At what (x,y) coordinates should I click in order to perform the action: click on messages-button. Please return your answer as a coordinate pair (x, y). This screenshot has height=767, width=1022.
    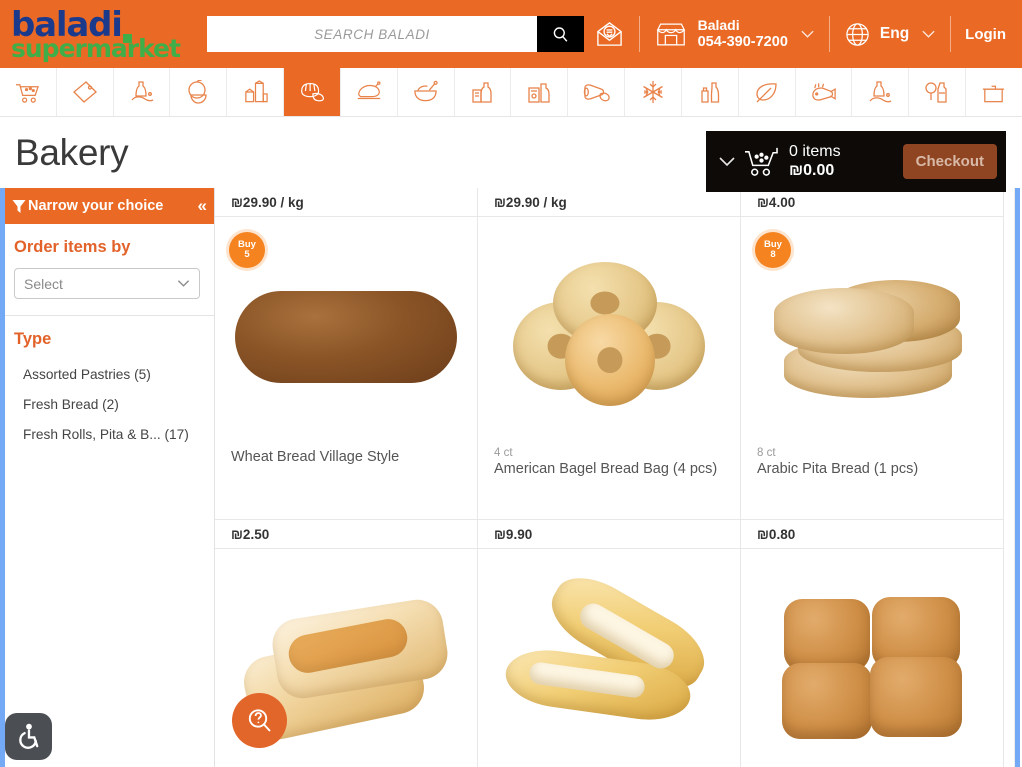
    Looking at the image, I should click on (609, 34).